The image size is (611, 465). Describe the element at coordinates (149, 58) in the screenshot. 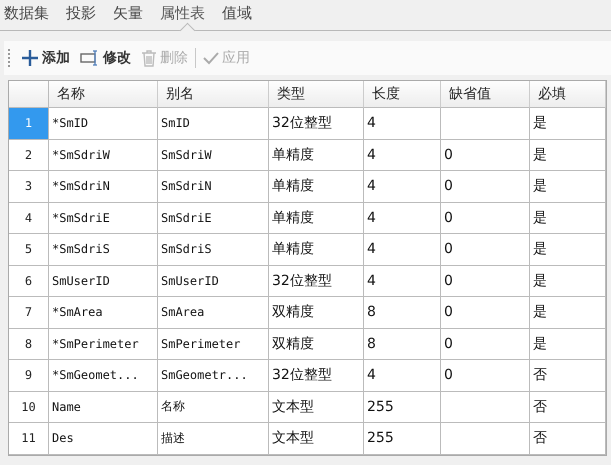

I see `trash-icon` at that location.